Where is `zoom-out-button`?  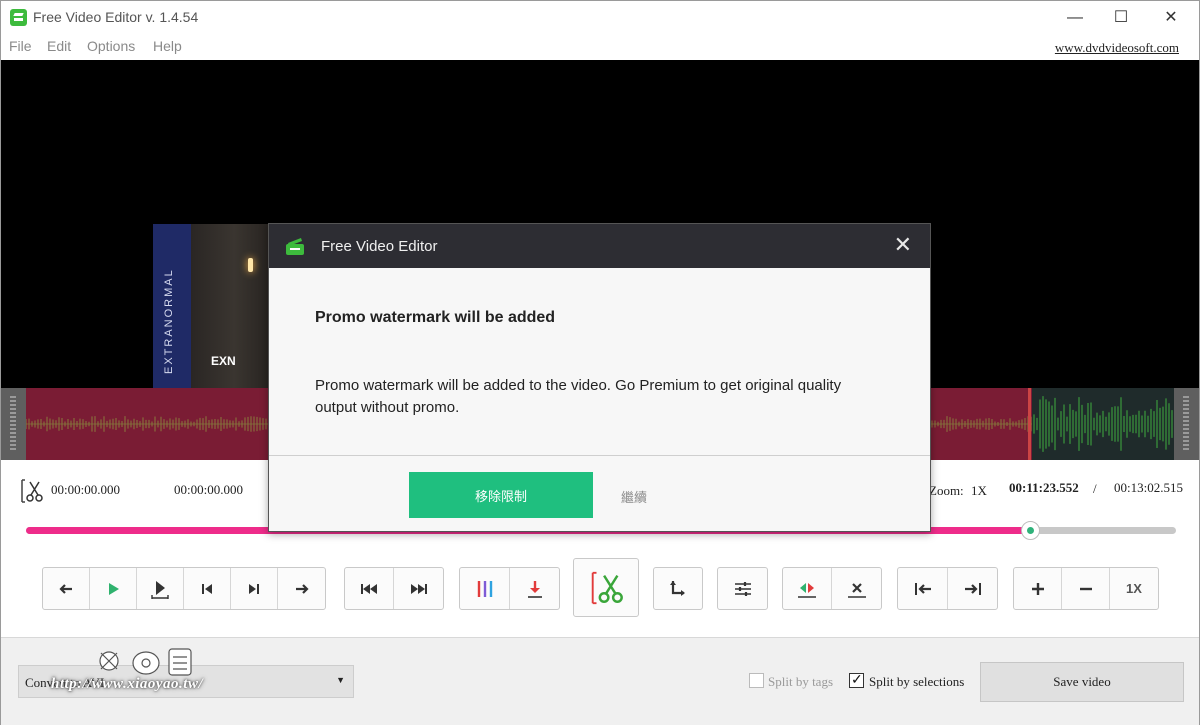 zoom-out-button is located at coordinates (1086, 588).